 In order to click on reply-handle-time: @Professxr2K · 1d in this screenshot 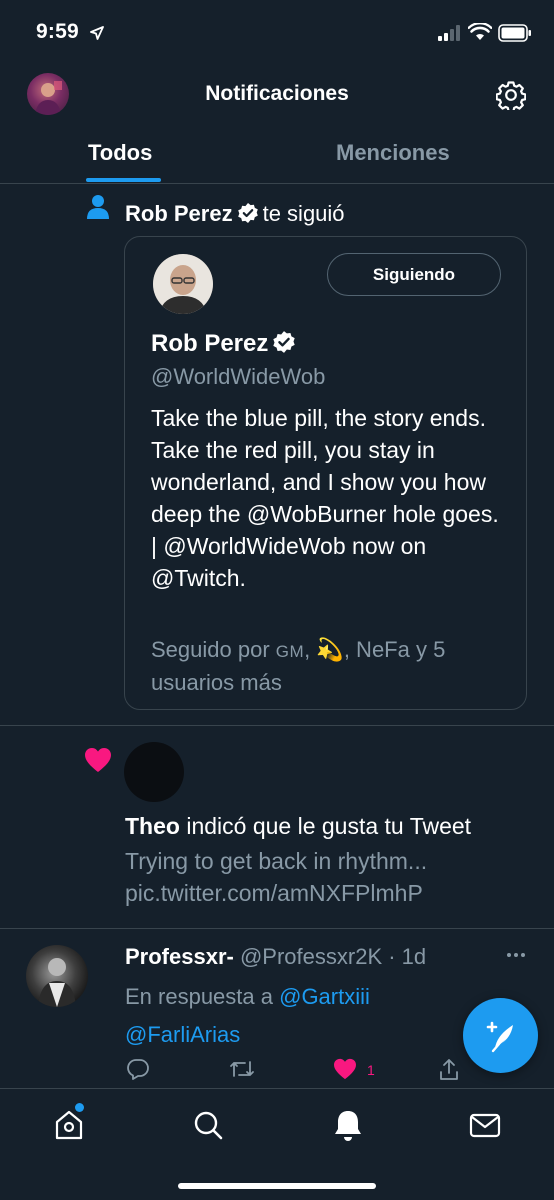, I will do `click(333, 956)`.